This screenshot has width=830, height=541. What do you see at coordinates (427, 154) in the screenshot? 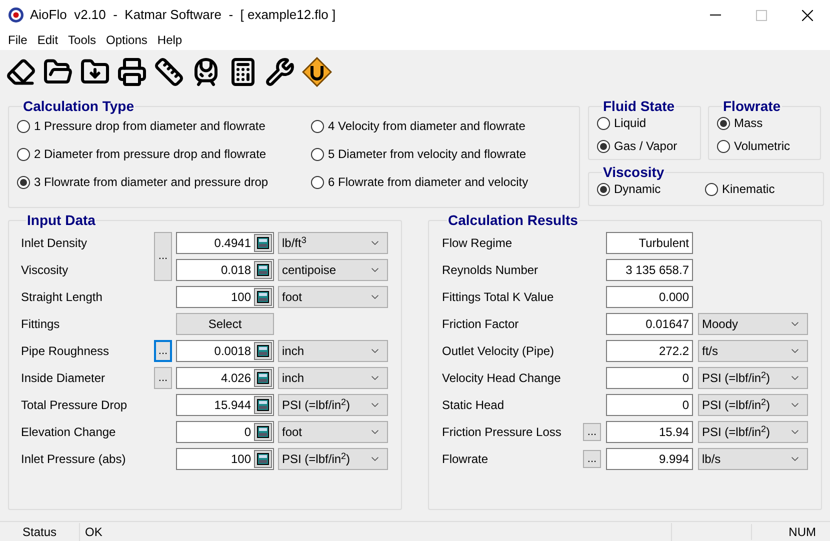
I see `radio-label: 5 Diameter from velocity and flowrate` at bounding box center [427, 154].